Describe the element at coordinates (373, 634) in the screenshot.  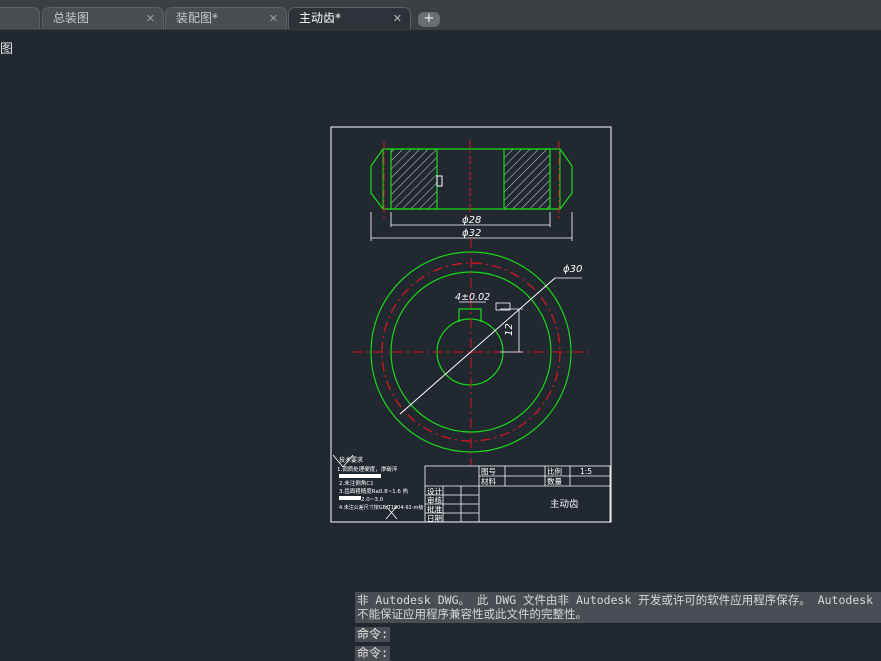
I see `command-prompt: 命令:` at that location.